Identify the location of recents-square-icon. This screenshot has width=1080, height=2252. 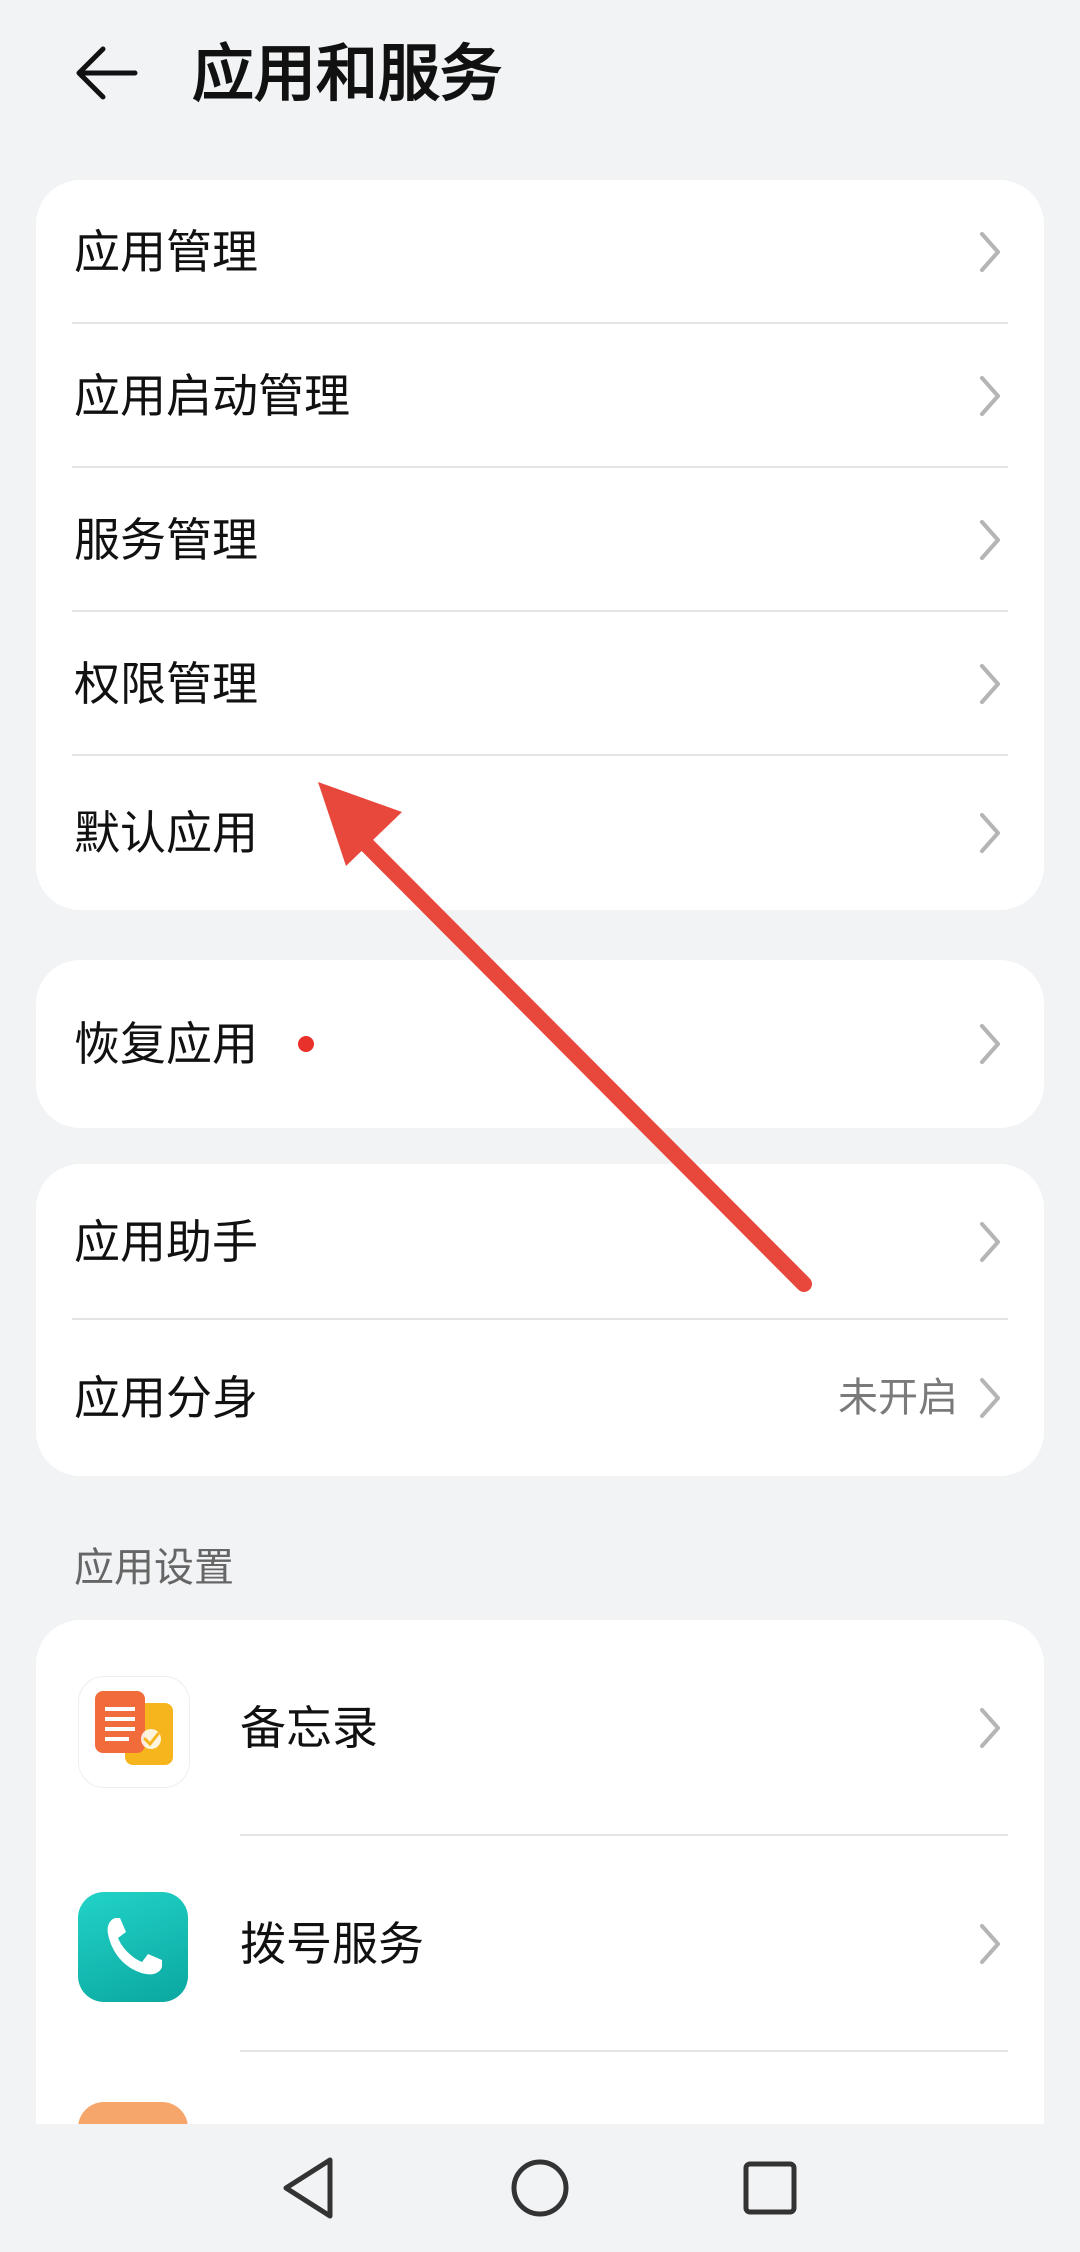
(770, 2188).